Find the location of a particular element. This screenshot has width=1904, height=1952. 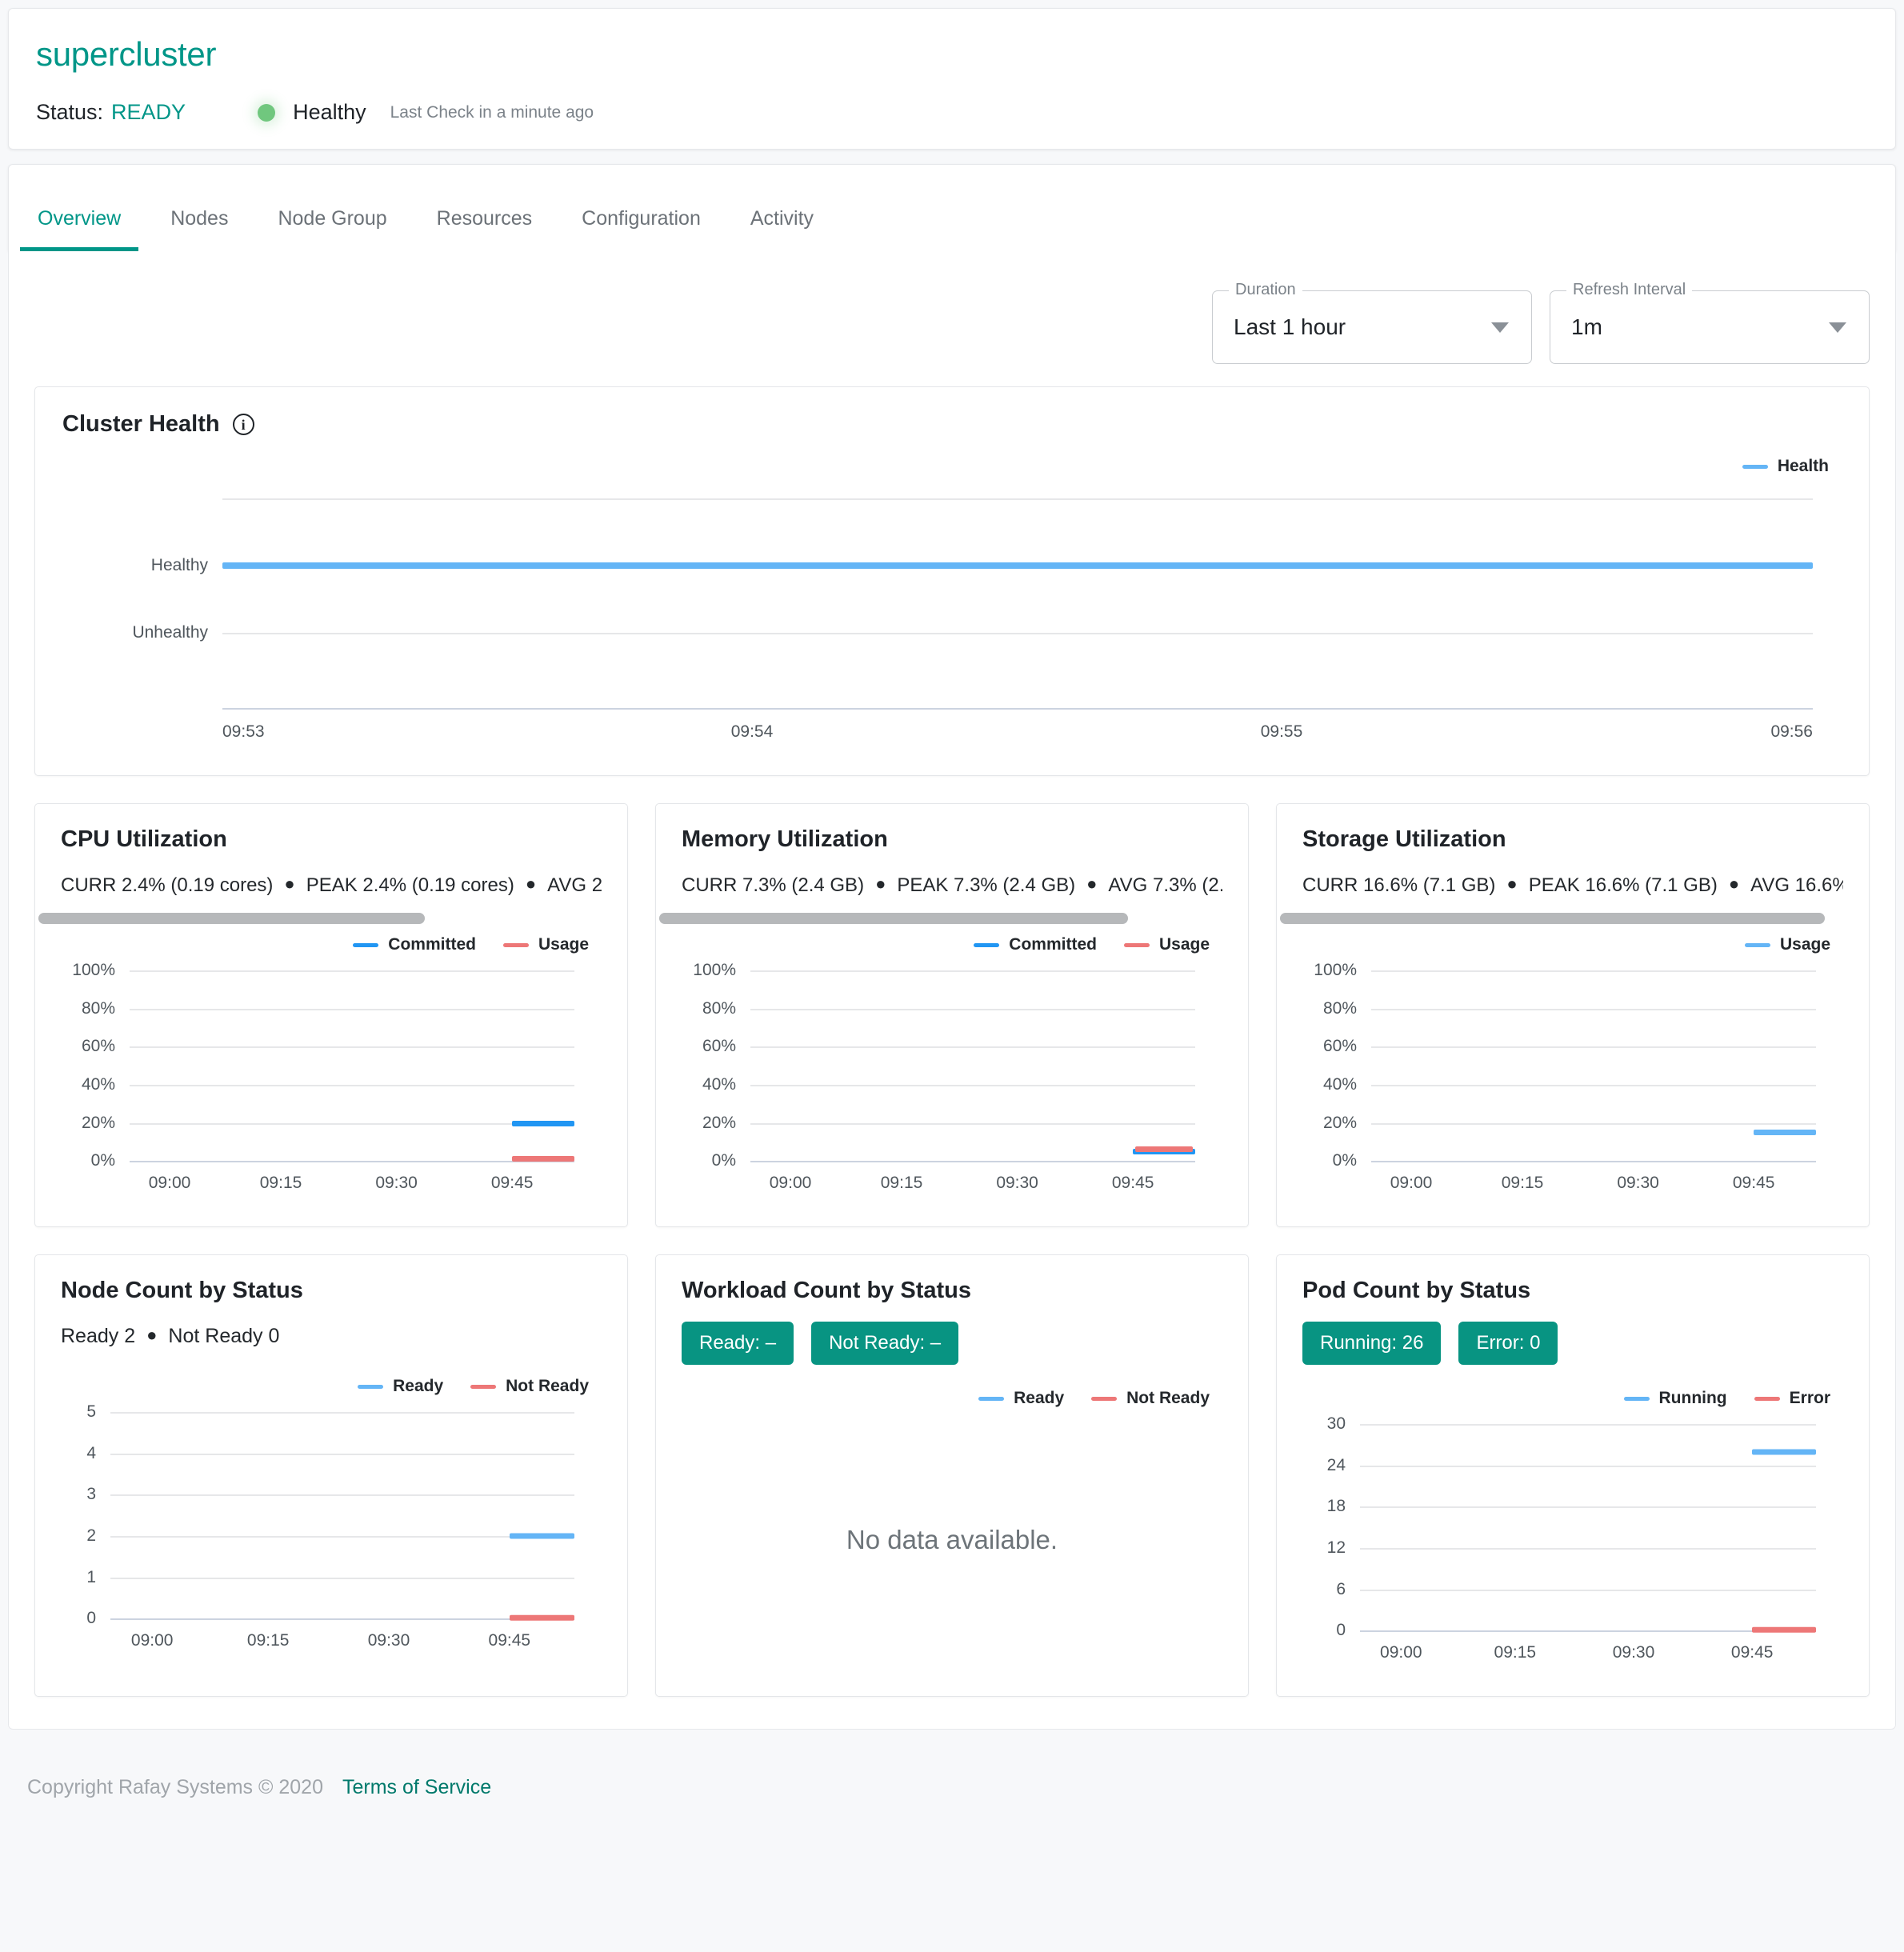

series-ready-line is located at coordinates (541, 1536).